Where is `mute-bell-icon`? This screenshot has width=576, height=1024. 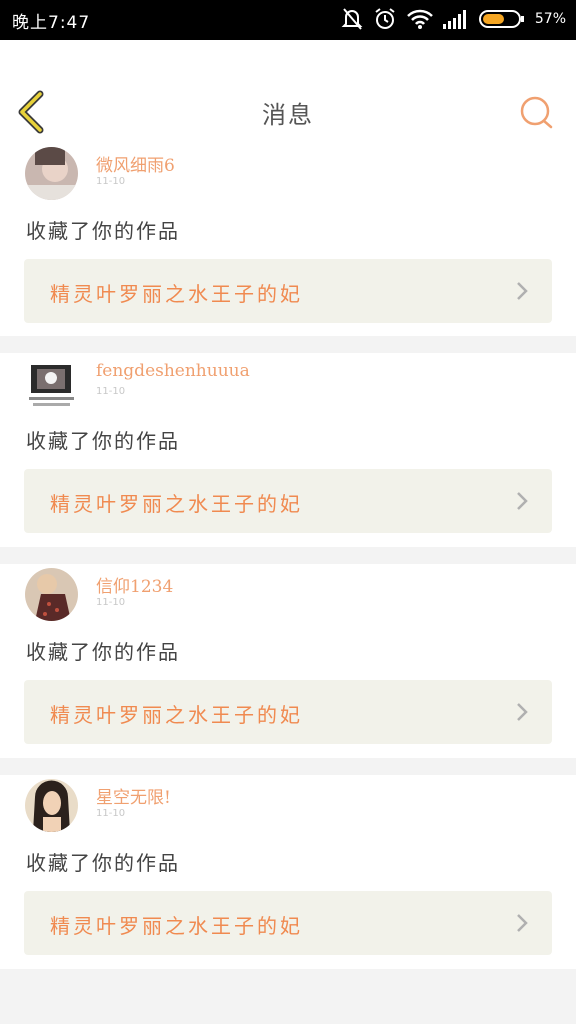
mute-bell-icon is located at coordinates (352, 19).